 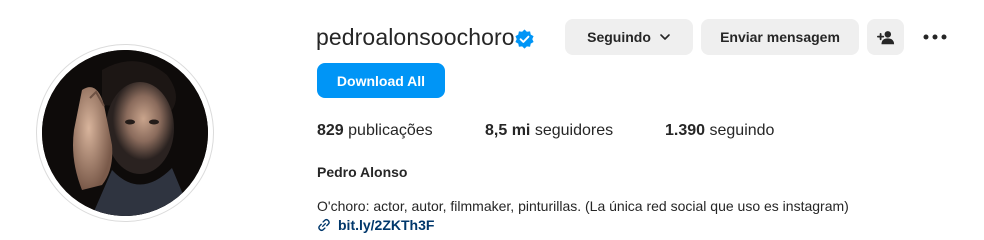 I want to click on add-user-icon, so click(x=885, y=37).